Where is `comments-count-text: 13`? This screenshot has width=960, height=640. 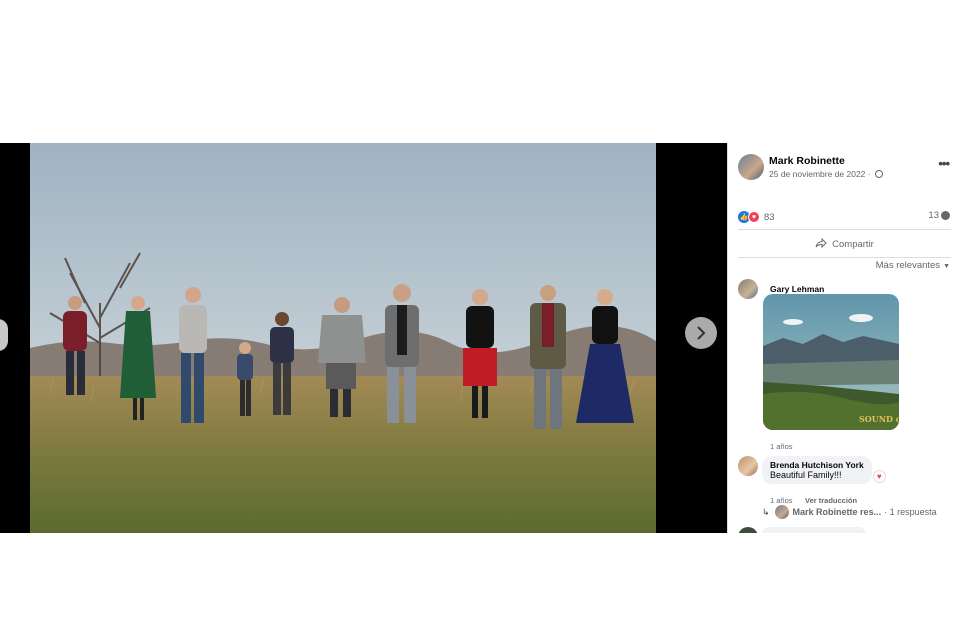 comments-count-text: 13 is located at coordinates (933, 215).